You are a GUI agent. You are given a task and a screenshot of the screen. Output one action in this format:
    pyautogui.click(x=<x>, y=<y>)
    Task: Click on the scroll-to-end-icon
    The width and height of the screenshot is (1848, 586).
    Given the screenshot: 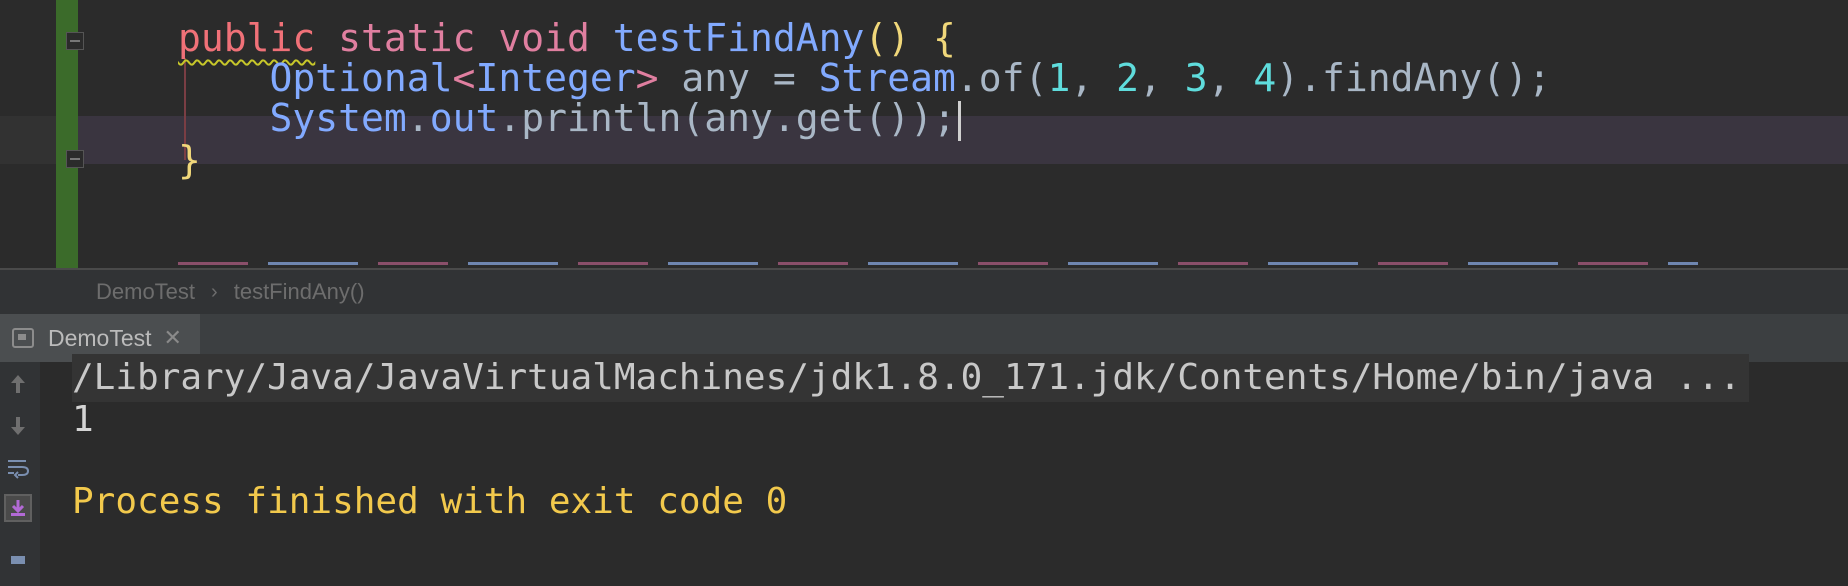 What is the action you would take?
    pyautogui.click(x=18, y=508)
    